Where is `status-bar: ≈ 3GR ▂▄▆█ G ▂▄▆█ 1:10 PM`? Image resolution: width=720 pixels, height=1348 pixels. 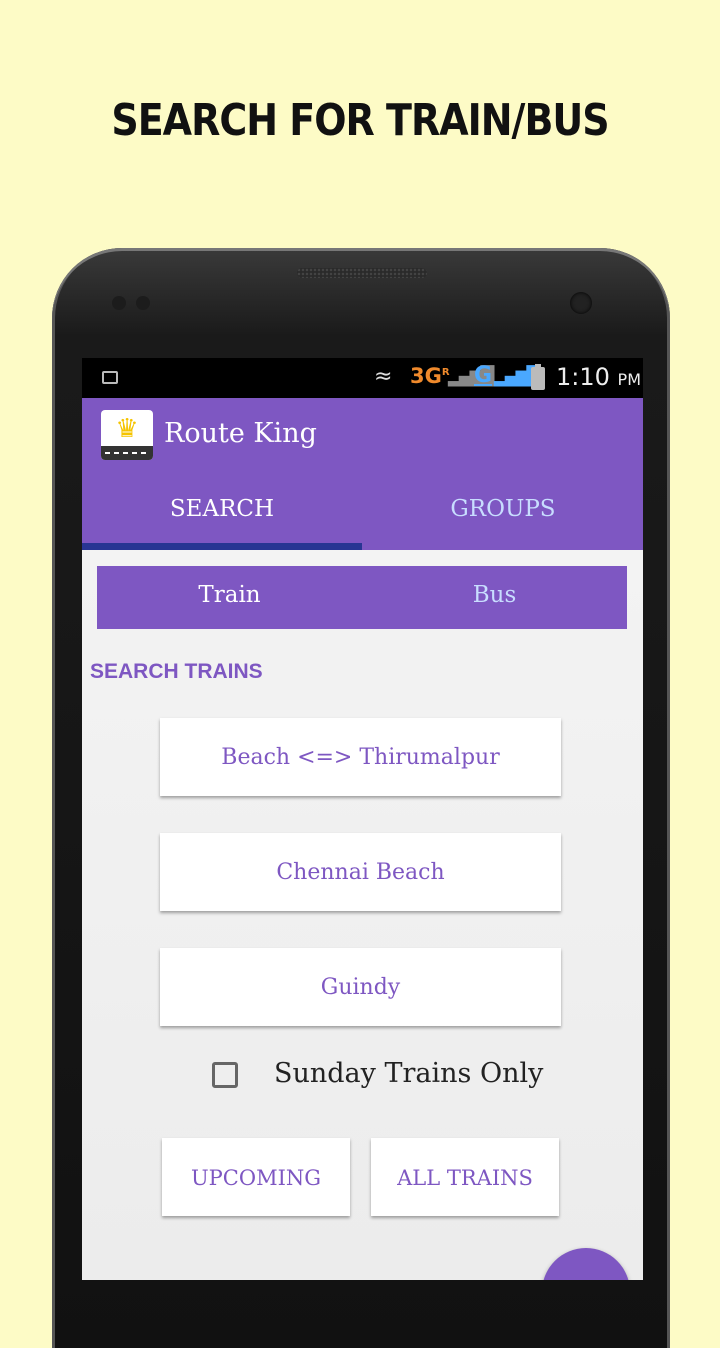 status-bar: ≈ 3GR ▂▄▆█ G ▂▄▆█ 1:10 PM is located at coordinates (362, 378).